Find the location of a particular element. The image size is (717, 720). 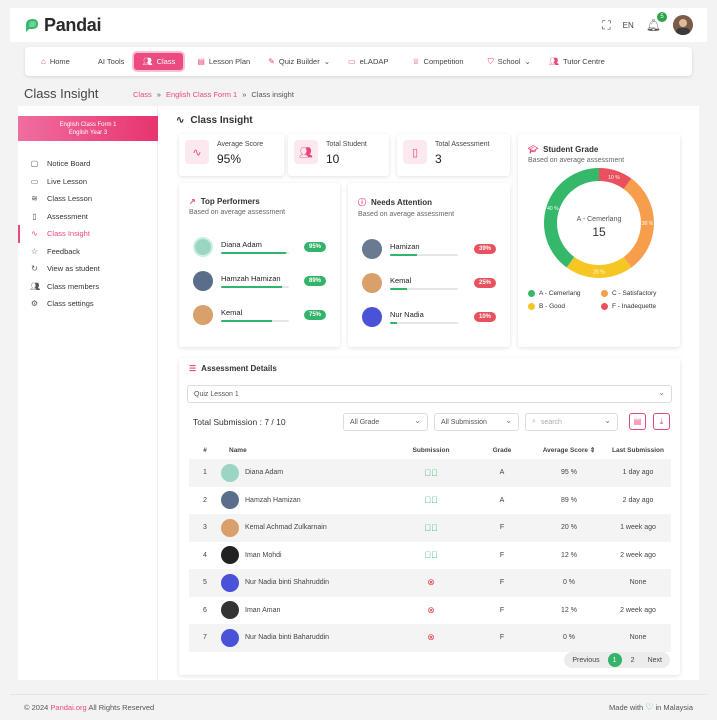

legend-swatch is located at coordinates (604, 293).